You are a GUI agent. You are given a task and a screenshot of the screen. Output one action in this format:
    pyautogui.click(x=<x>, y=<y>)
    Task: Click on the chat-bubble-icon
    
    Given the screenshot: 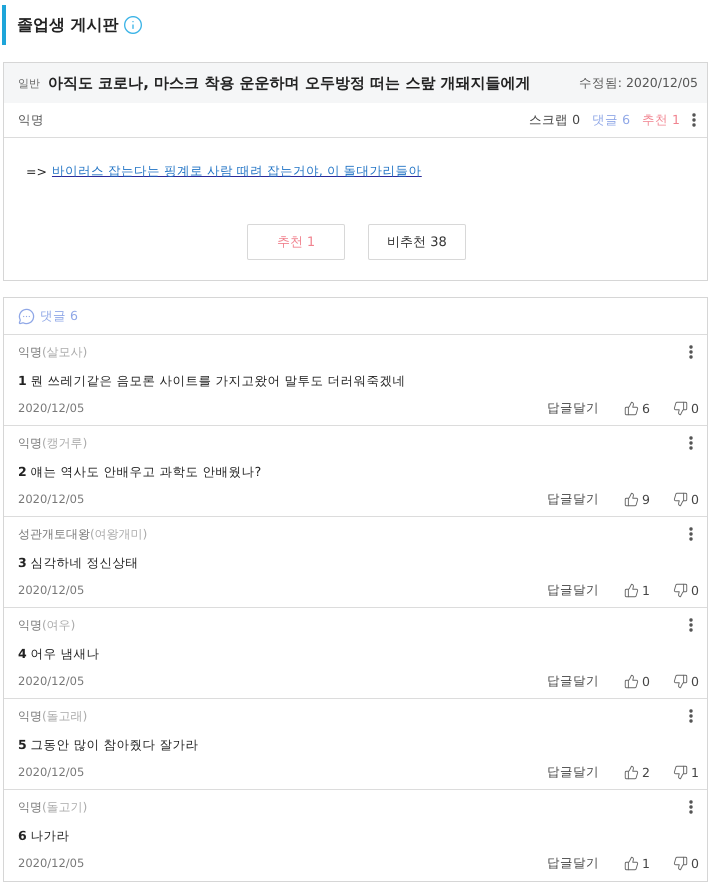 What is the action you would take?
    pyautogui.click(x=26, y=316)
    